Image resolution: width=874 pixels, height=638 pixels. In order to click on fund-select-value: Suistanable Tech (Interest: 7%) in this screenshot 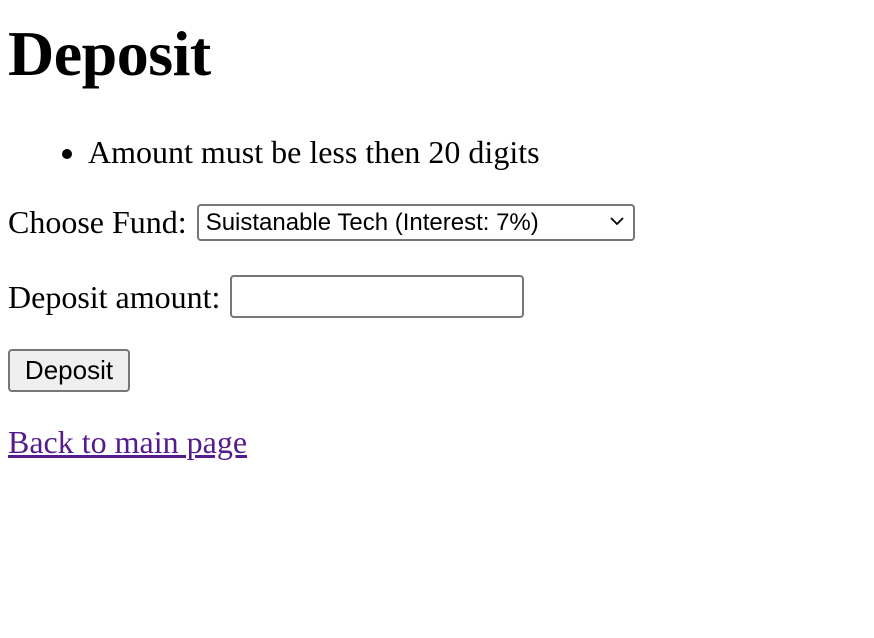, I will do `click(372, 222)`.